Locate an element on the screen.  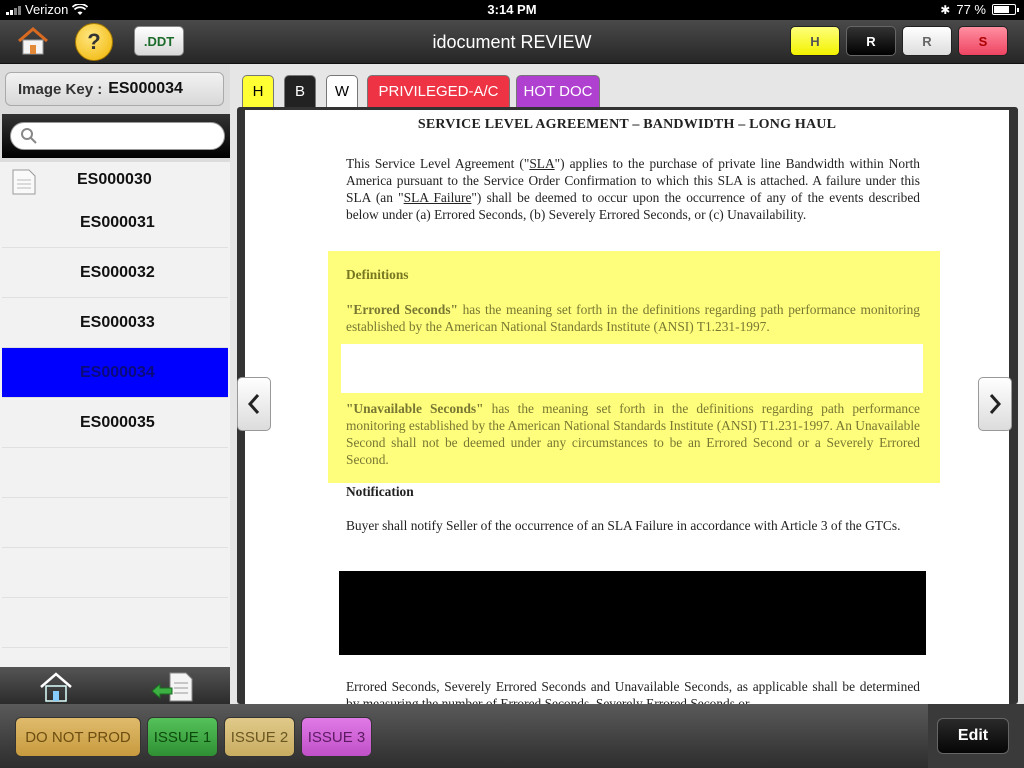
black-redaction-box is located at coordinates (632, 613).